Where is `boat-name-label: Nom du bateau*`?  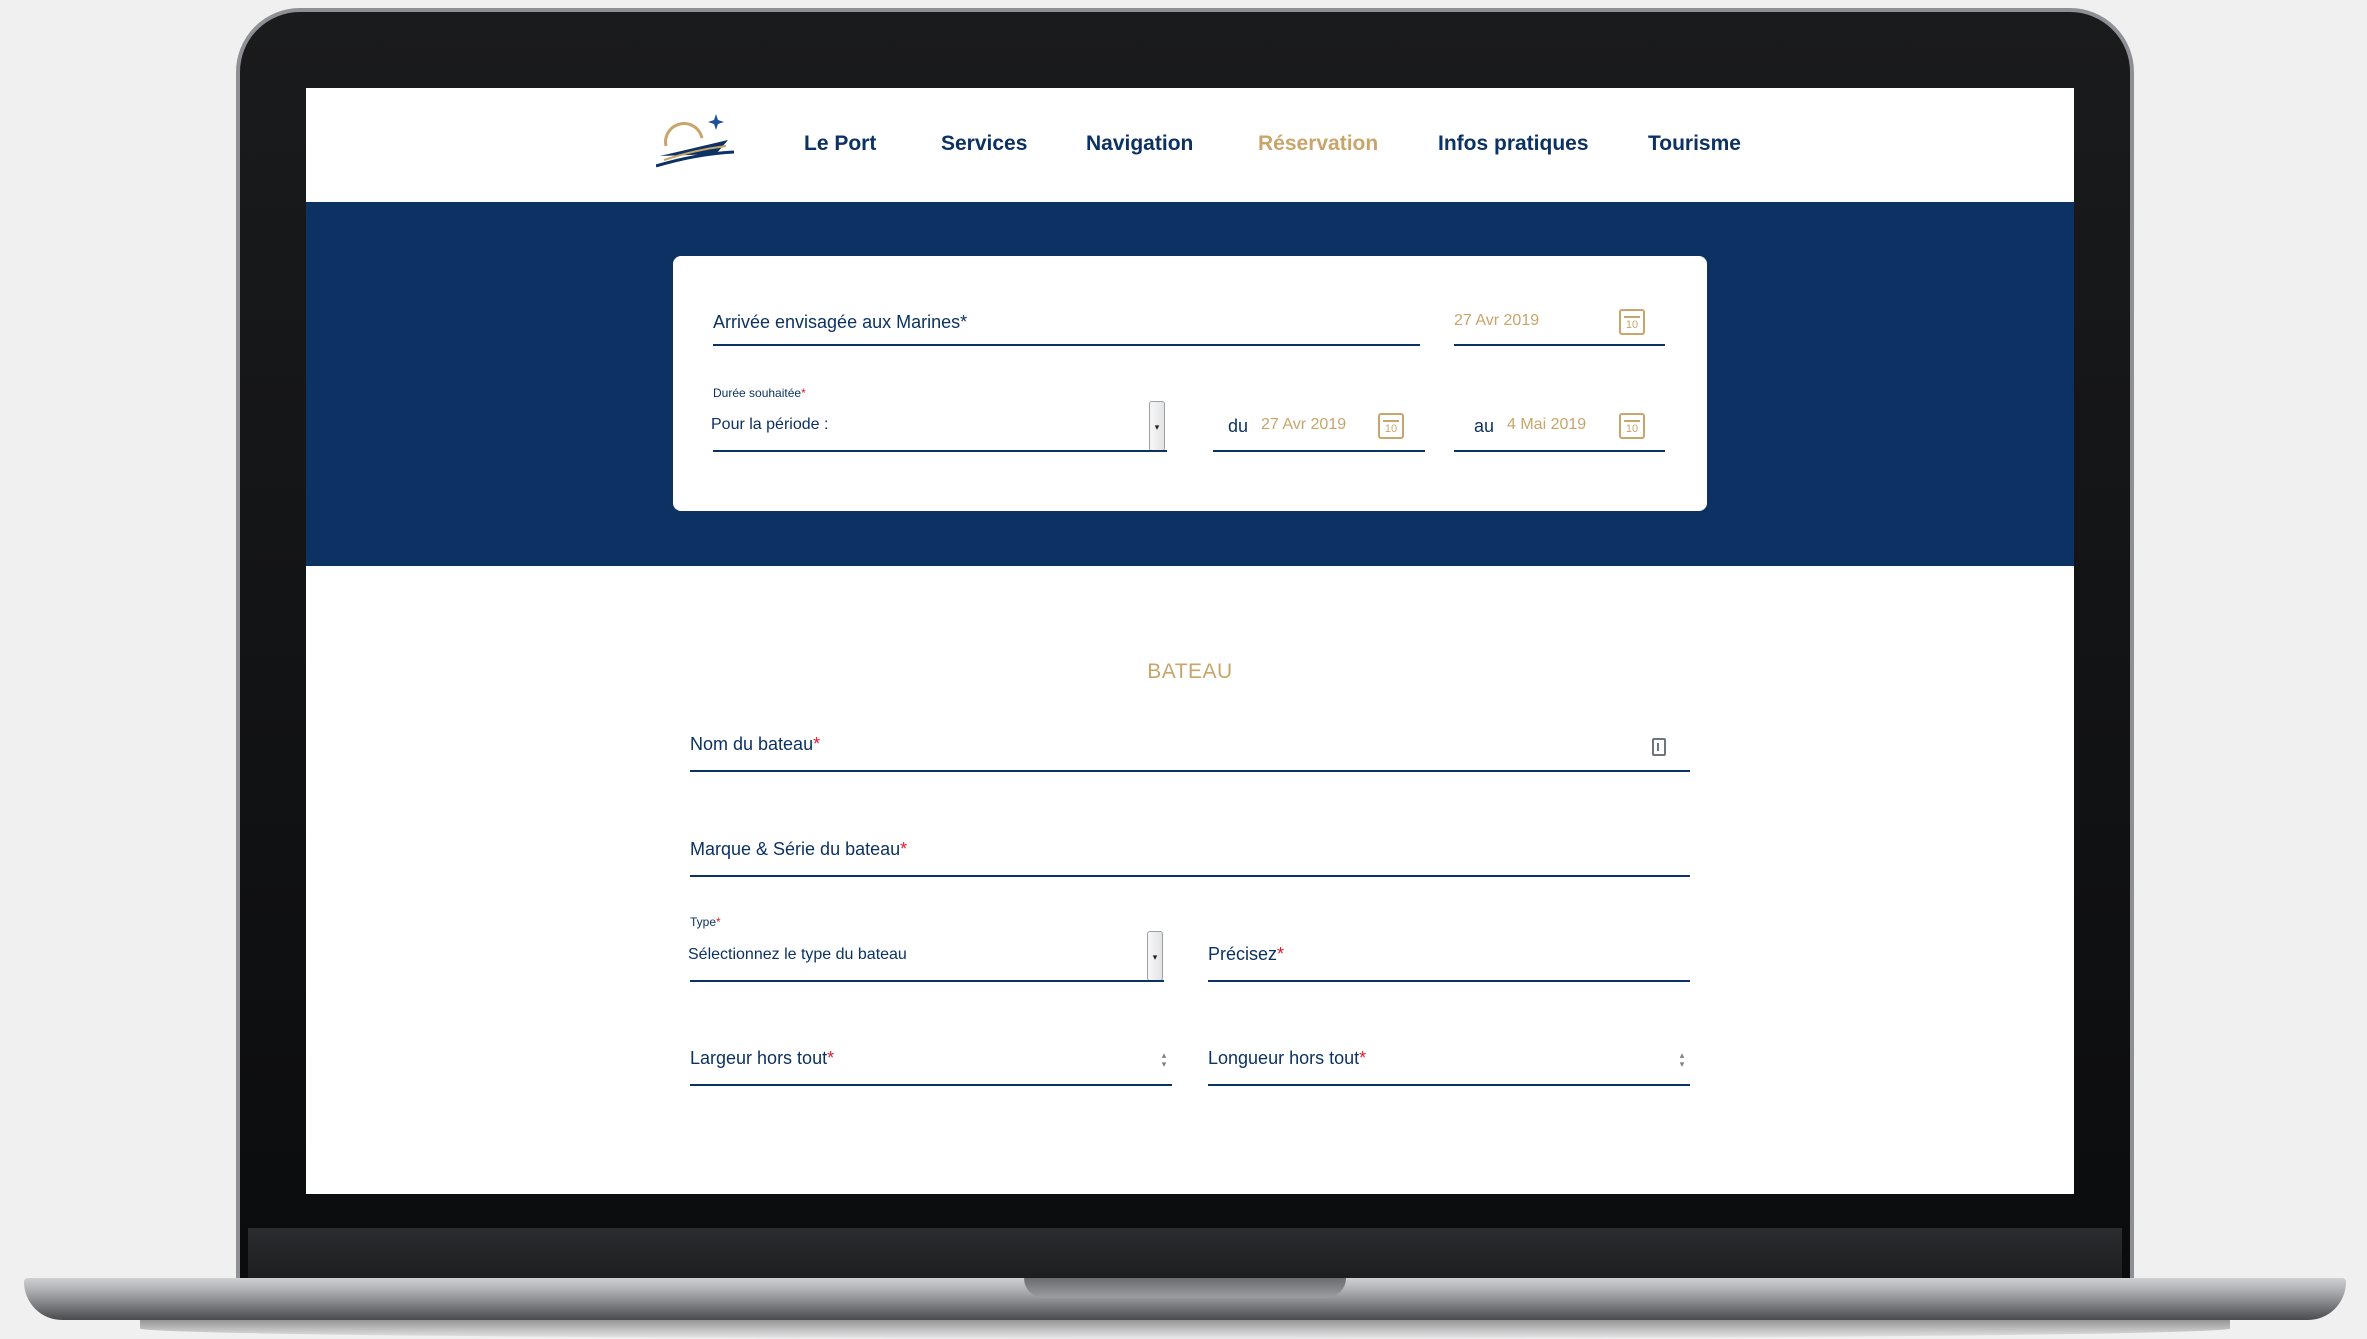
boat-name-label: Nom du bateau* is located at coordinates (755, 744).